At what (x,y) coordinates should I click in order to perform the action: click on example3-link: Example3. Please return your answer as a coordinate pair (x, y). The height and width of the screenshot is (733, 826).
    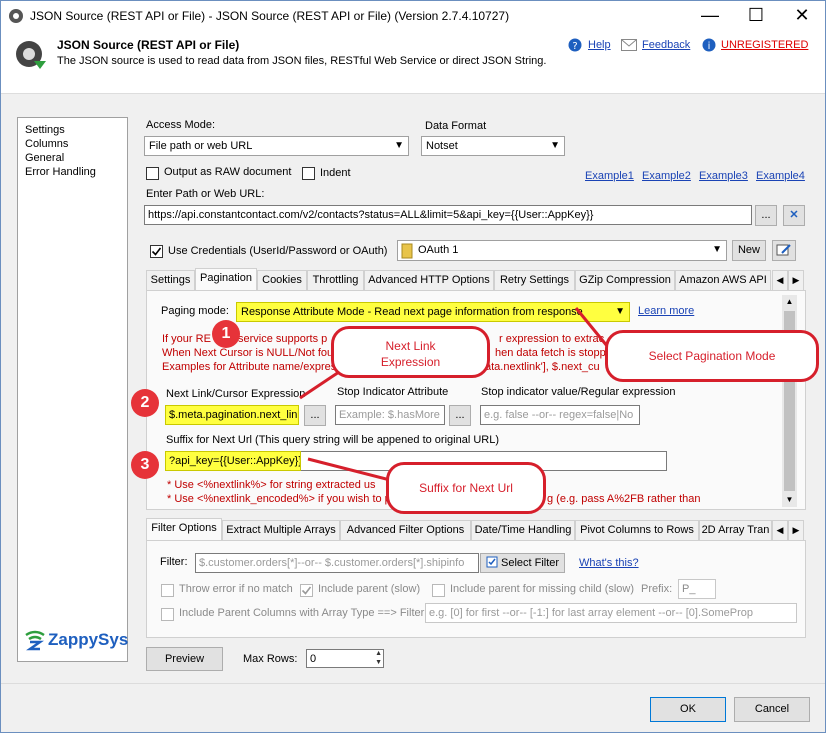
    Looking at the image, I should click on (723, 176).